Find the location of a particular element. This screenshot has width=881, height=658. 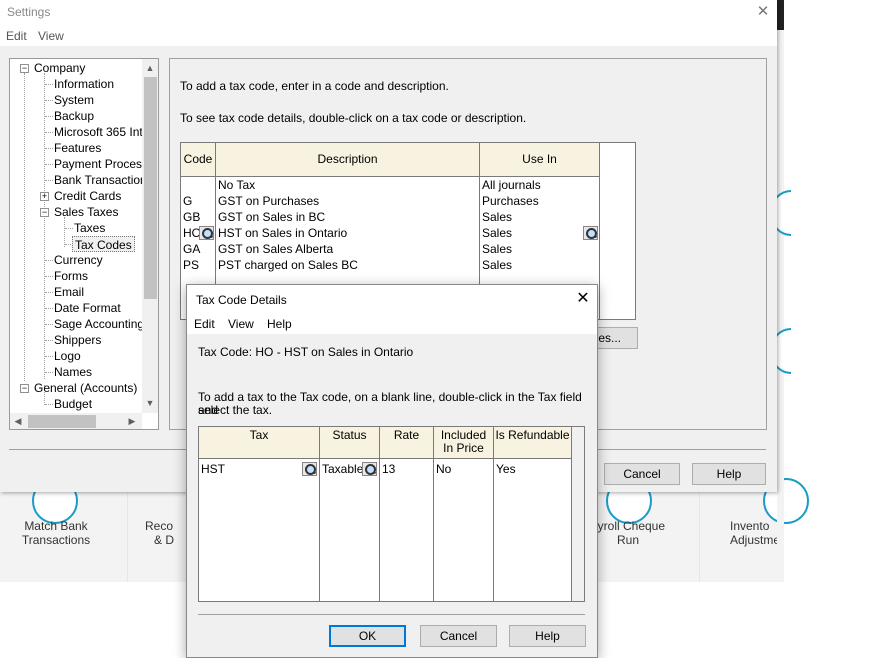

tree-item-forms: Forms is located at coordinates (71, 276).